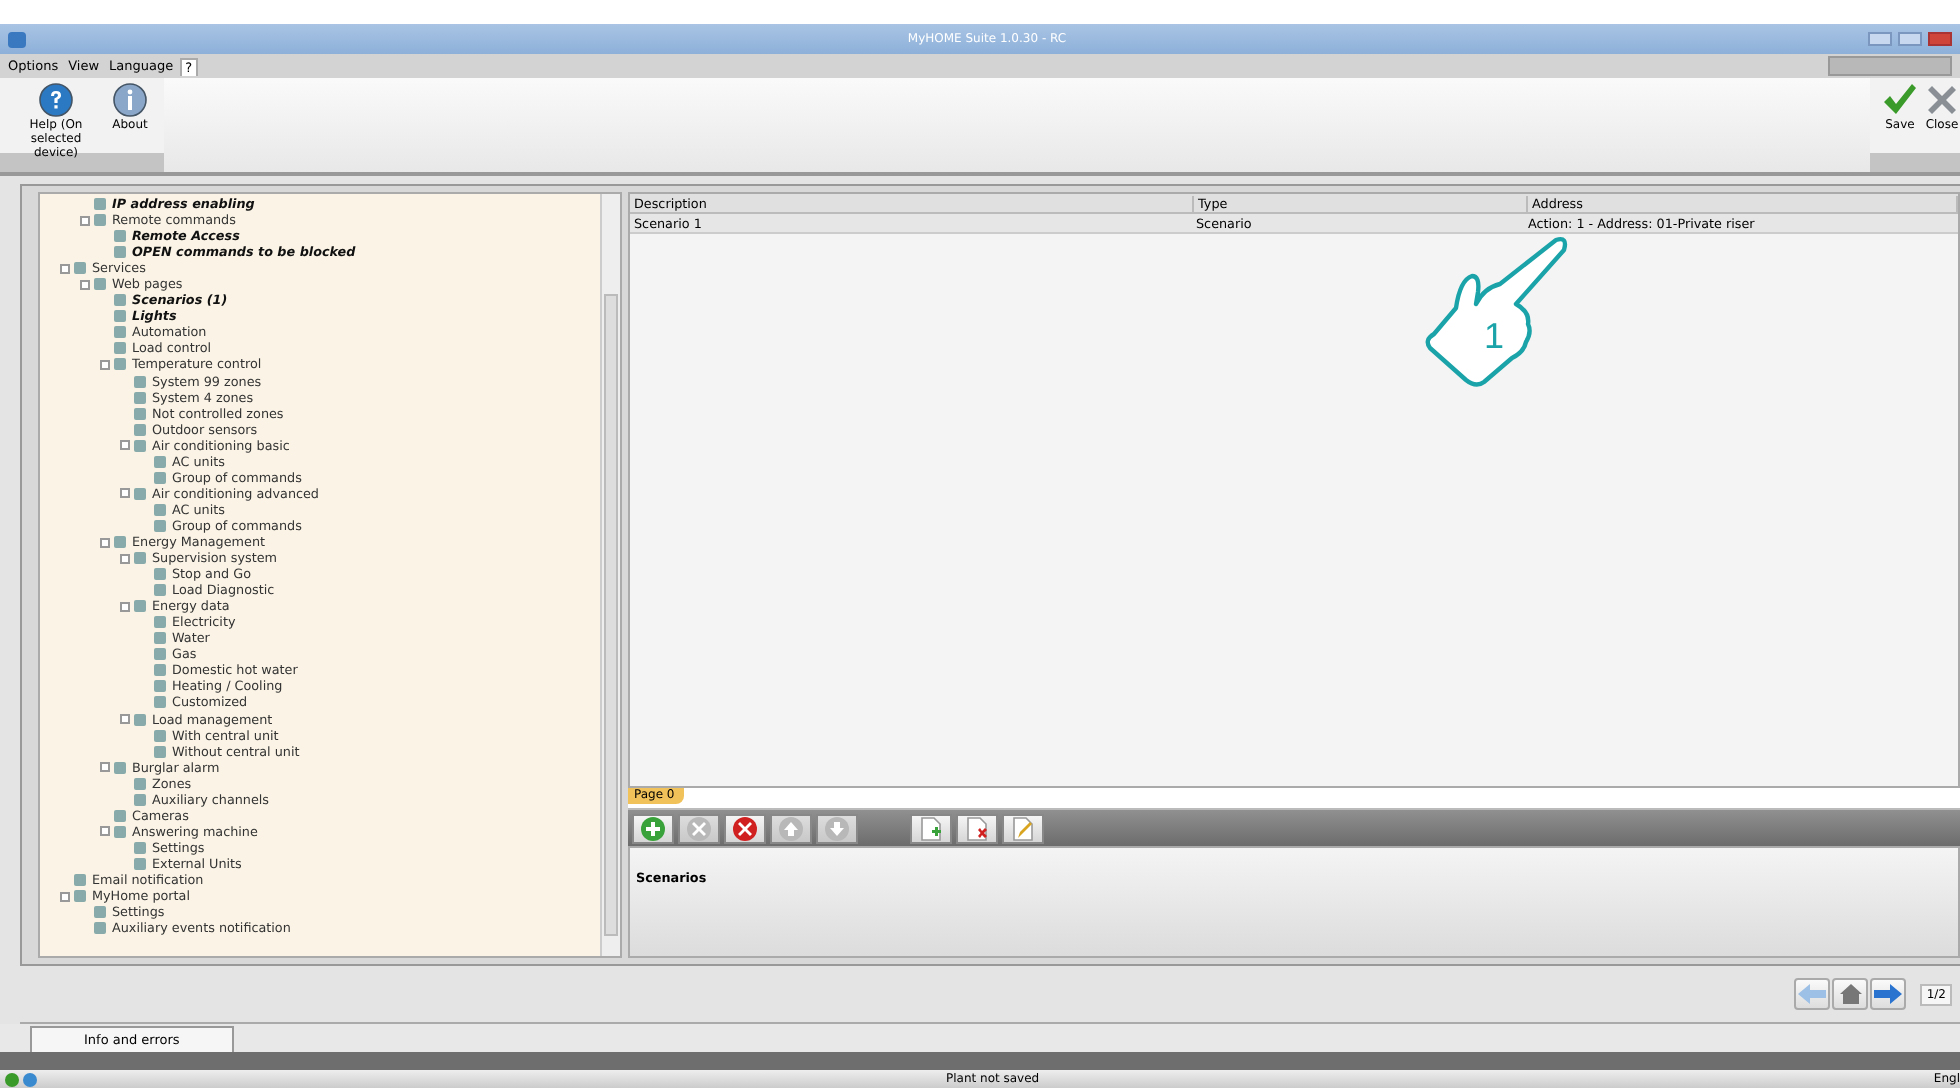 The image size is (1960, 1088). Describe the element at coordinates (56, 100) in the screenshot. I see `help-icon` at that location.